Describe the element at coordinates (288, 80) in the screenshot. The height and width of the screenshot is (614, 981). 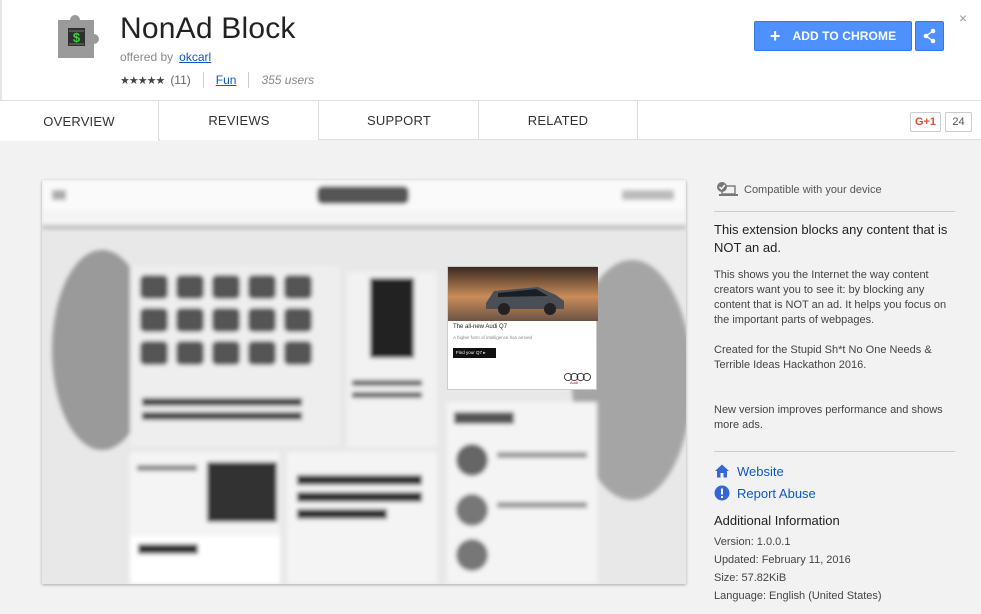
I see `user-count: 355 users` at that location.